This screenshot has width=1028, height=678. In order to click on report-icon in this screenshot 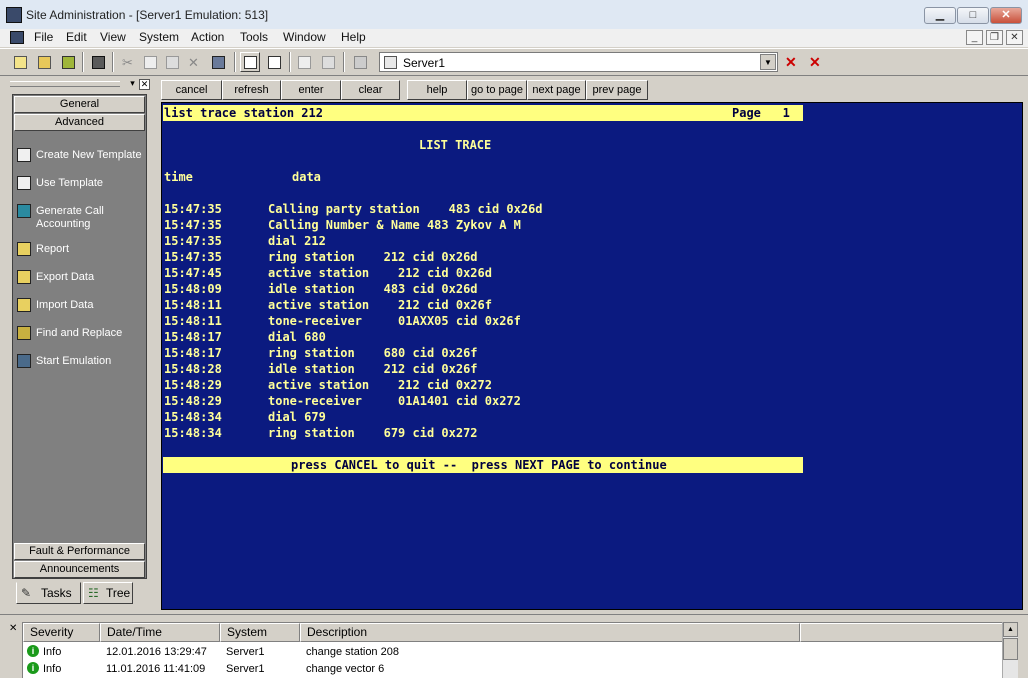, I will do `click(24, 249)`.